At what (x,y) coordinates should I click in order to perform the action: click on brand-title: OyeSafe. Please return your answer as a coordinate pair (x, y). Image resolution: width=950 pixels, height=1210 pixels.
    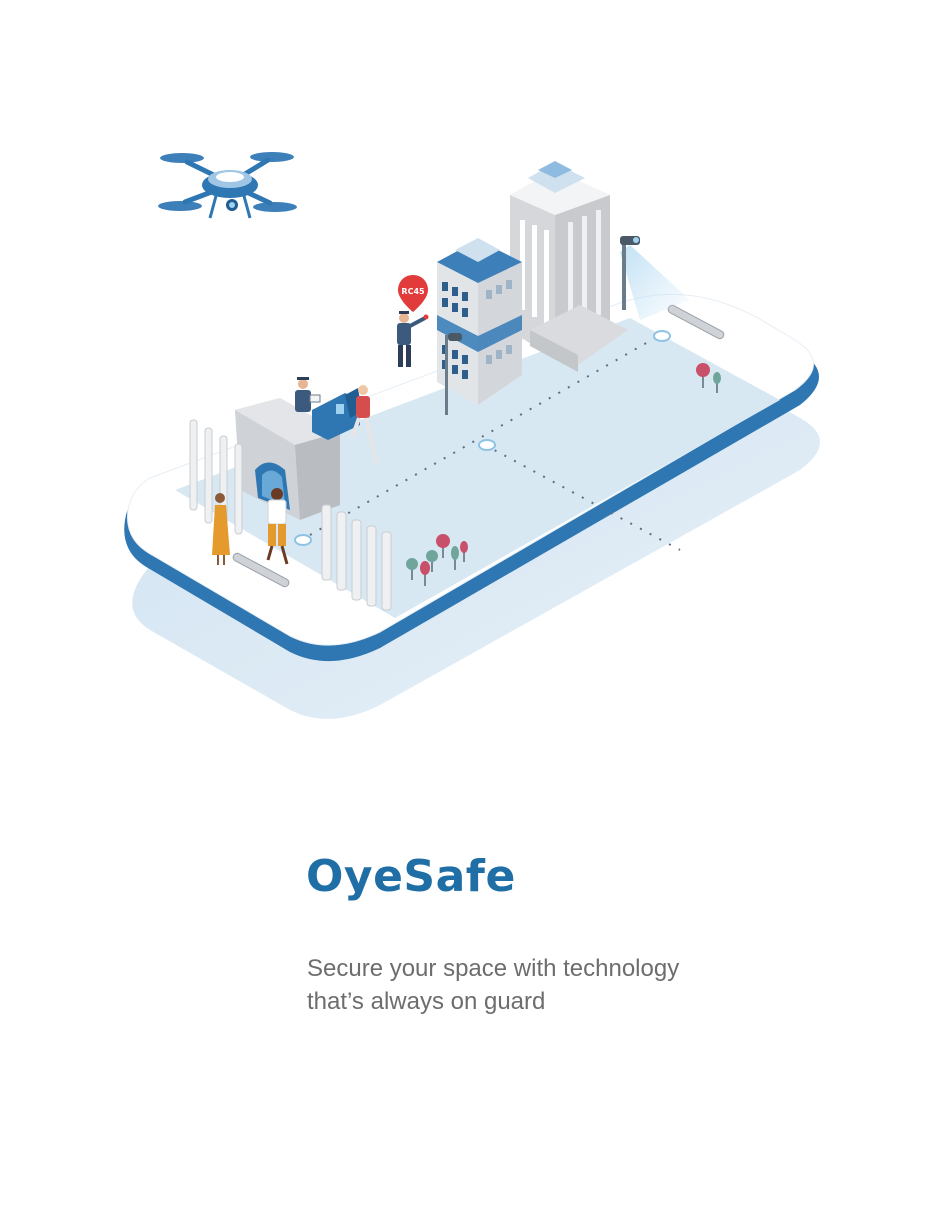
    Looking at the image, I should click on (411, 876).